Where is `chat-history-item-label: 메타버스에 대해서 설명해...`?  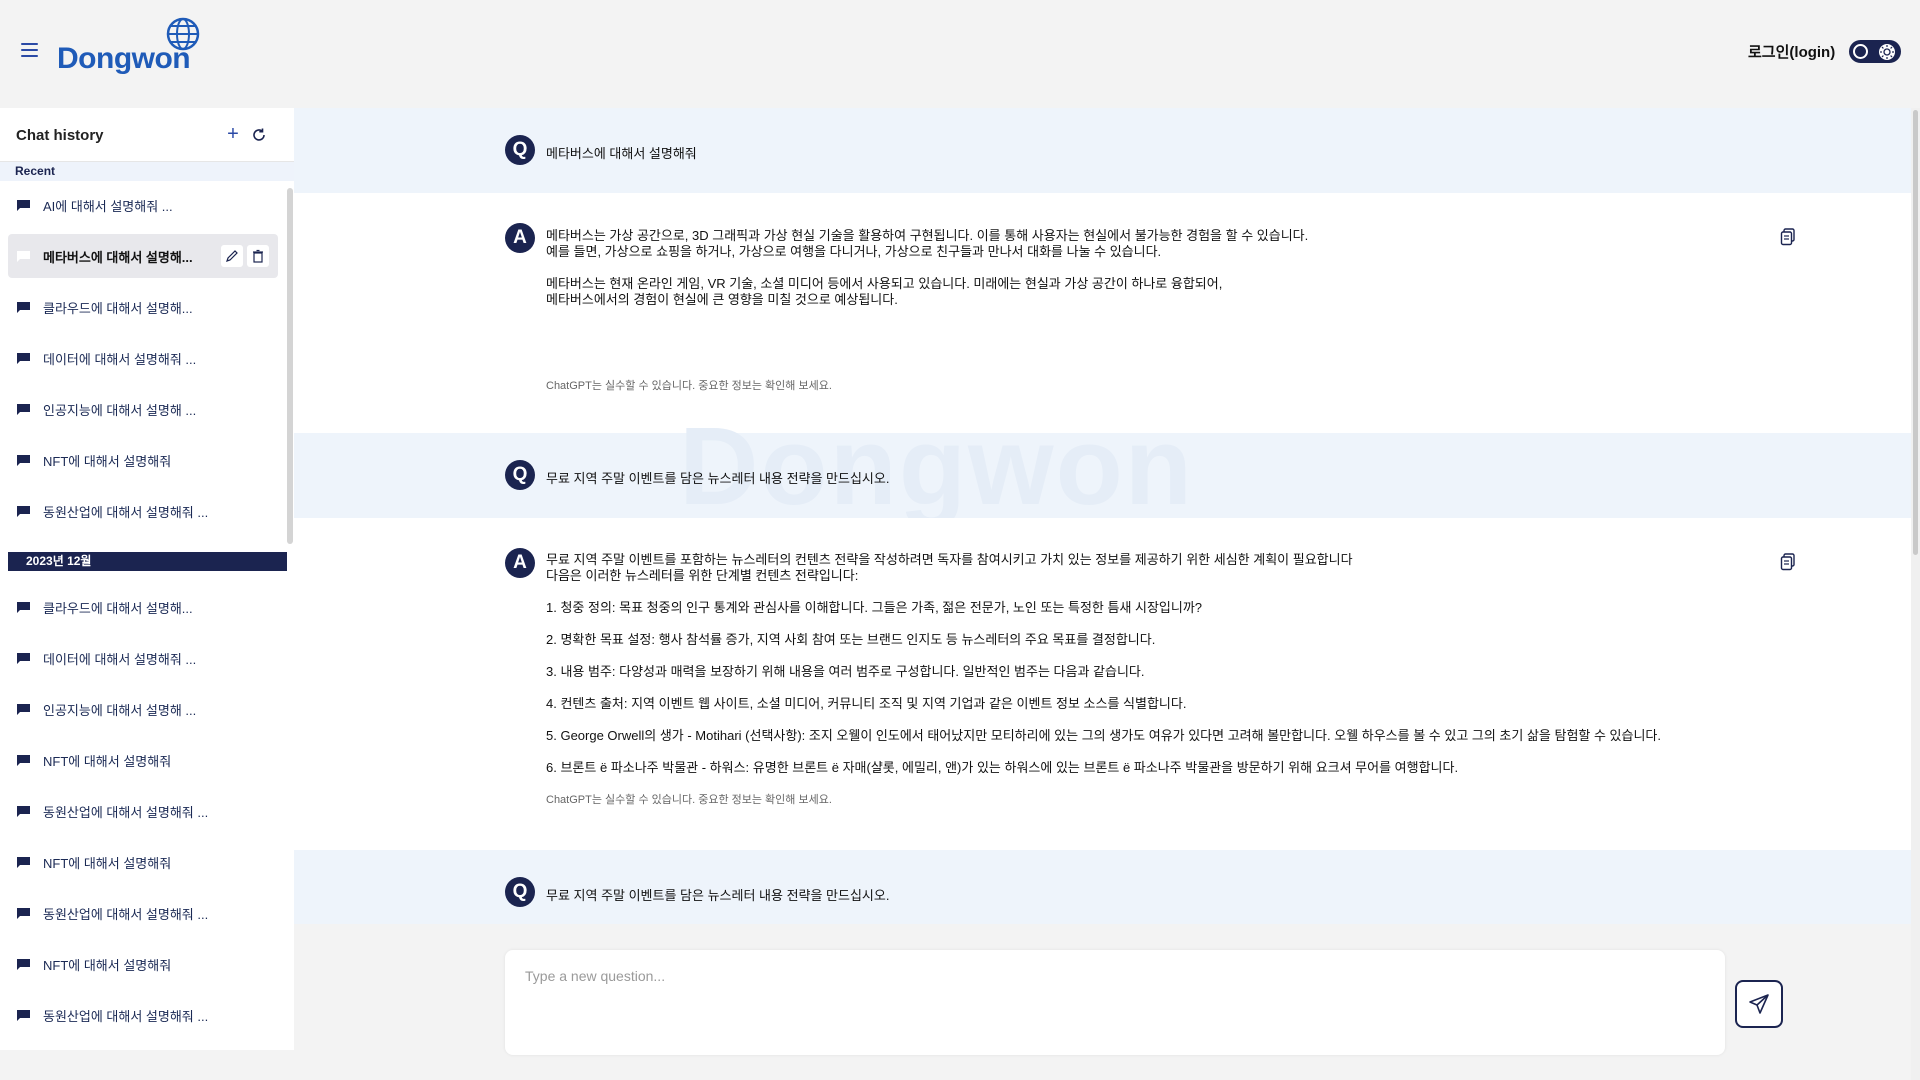
chat-history-item-label: 메타버스에 대해서 설명해... is located at coordinates (118, 257).